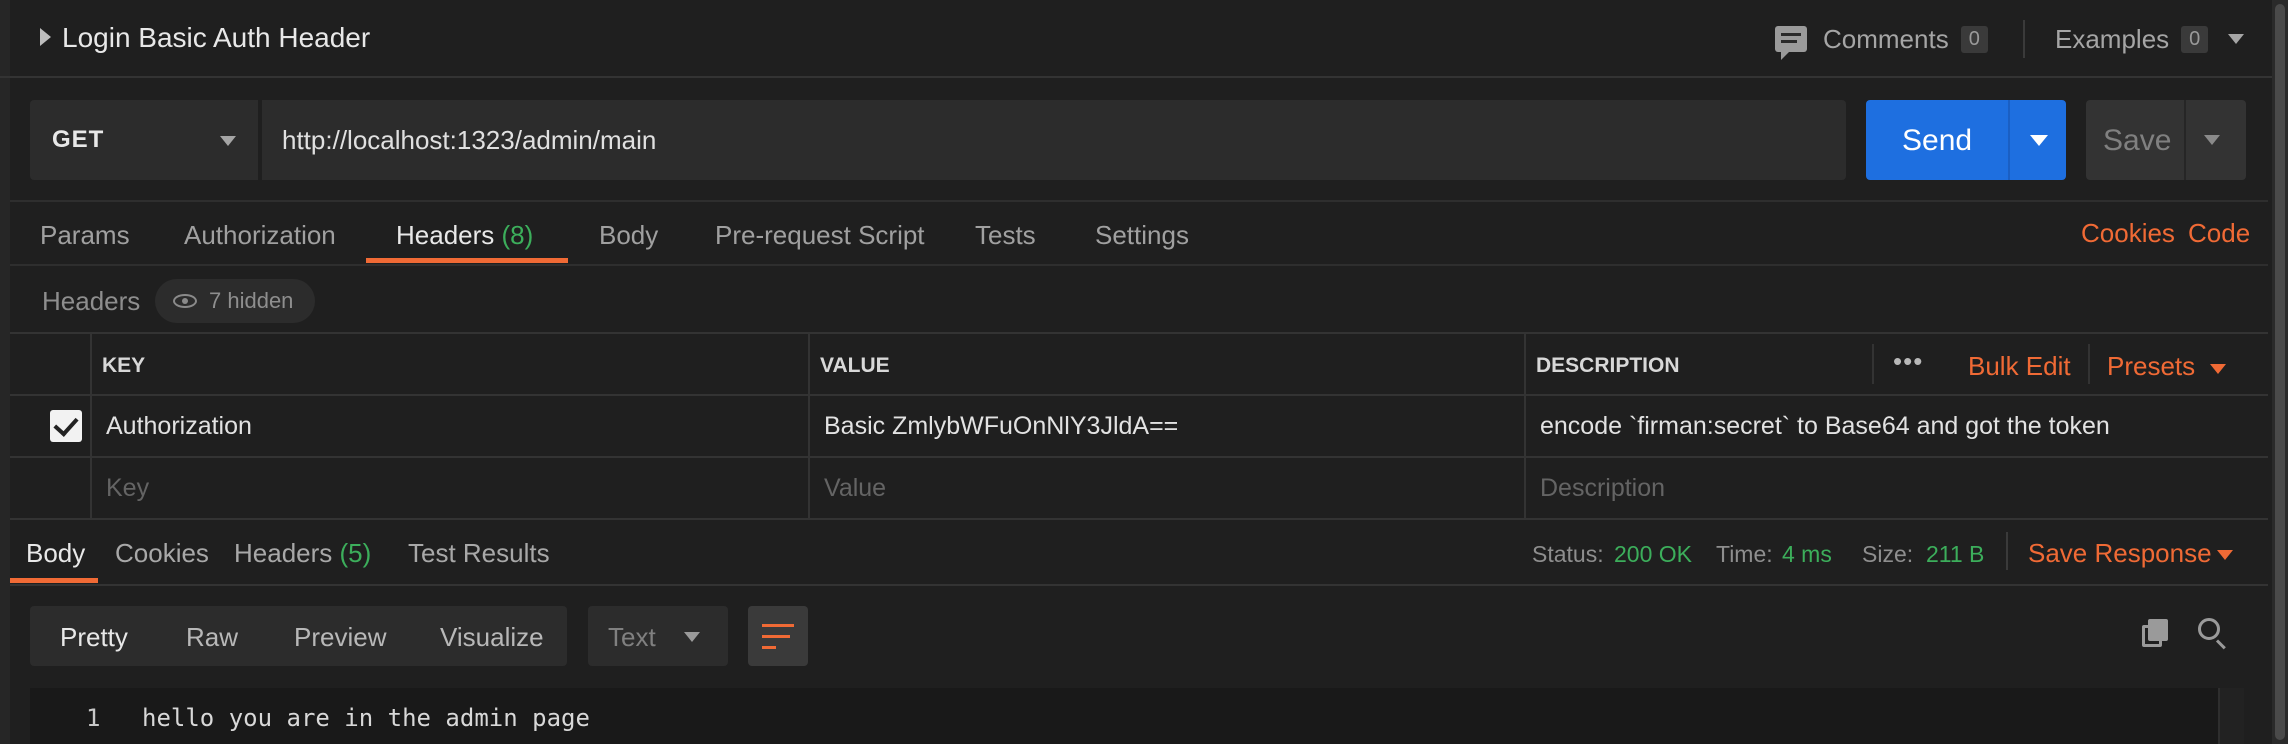 Image resolution: width=2288 pixels, height=744 pixels. Describe the element at coordinates (2112, 38) in the screenshot. I see `examples-label: Examples` at that location.